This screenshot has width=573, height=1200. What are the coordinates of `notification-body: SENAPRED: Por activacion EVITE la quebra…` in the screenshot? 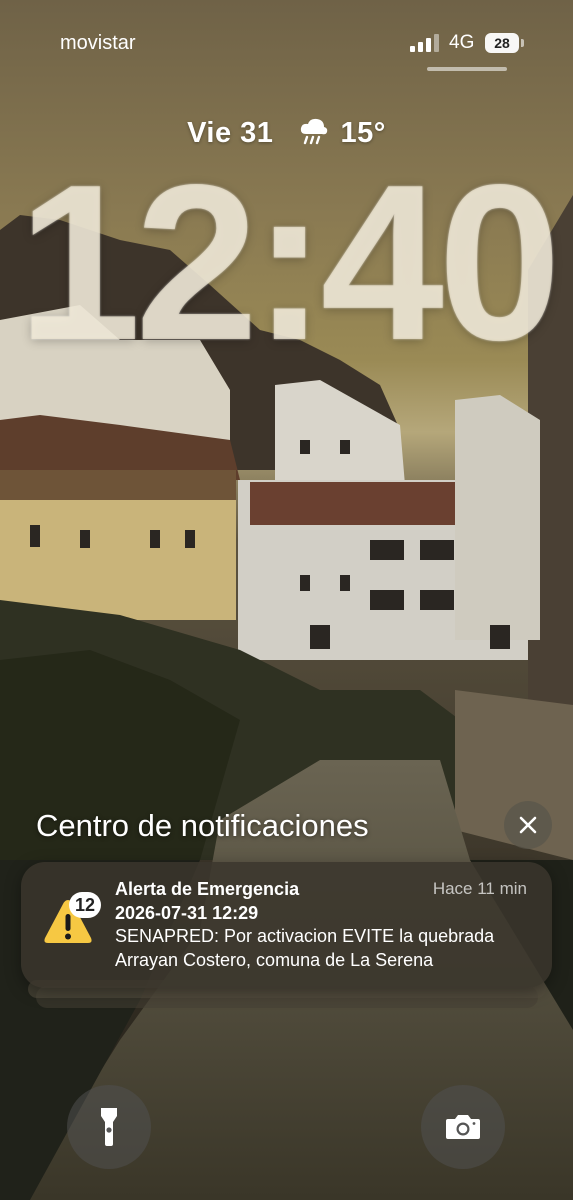 It's located at (305, 948).